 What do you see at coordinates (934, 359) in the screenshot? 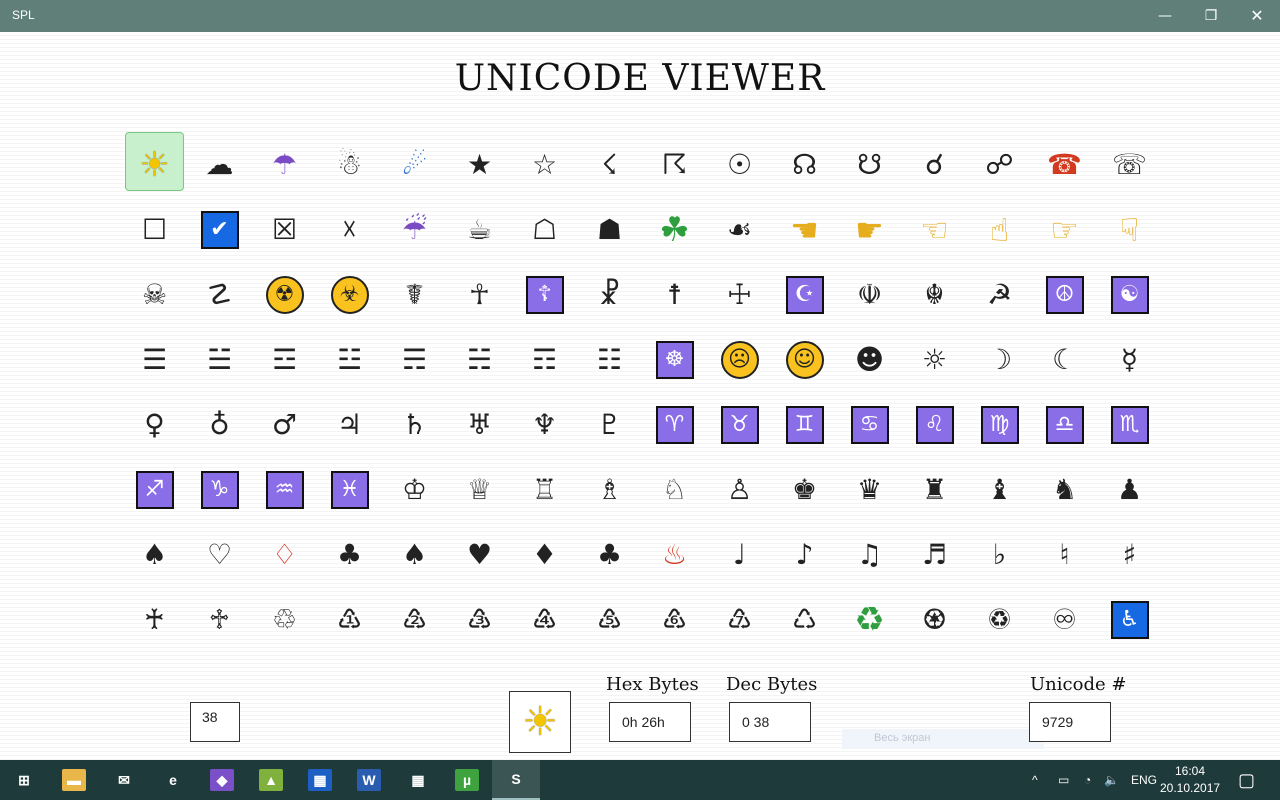
I see `char-cell: ☼` at bounding box center [934, 359].